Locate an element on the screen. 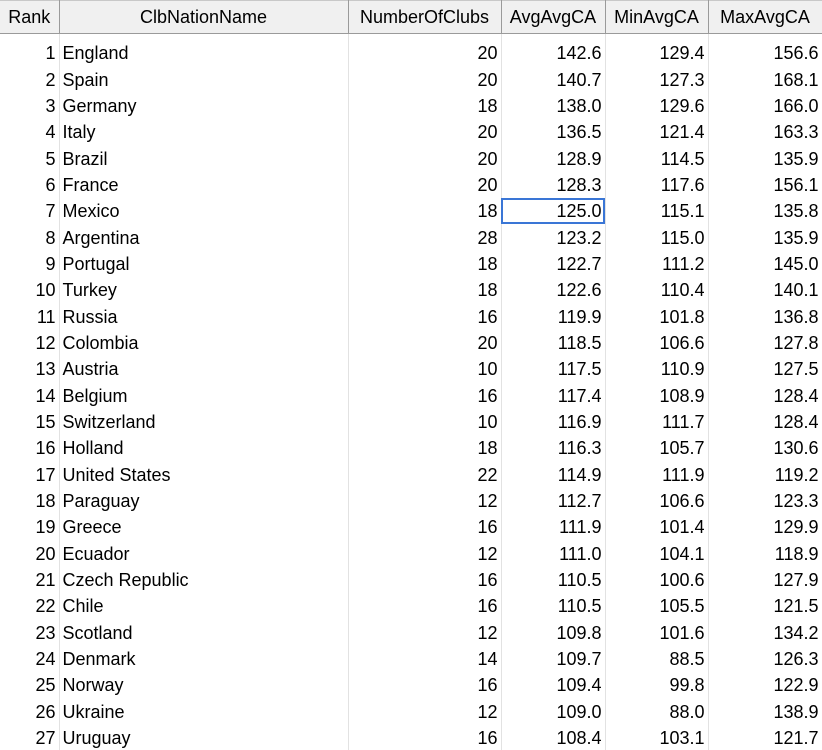  column-header-rank: Rank is located at coordinates (30, 17).